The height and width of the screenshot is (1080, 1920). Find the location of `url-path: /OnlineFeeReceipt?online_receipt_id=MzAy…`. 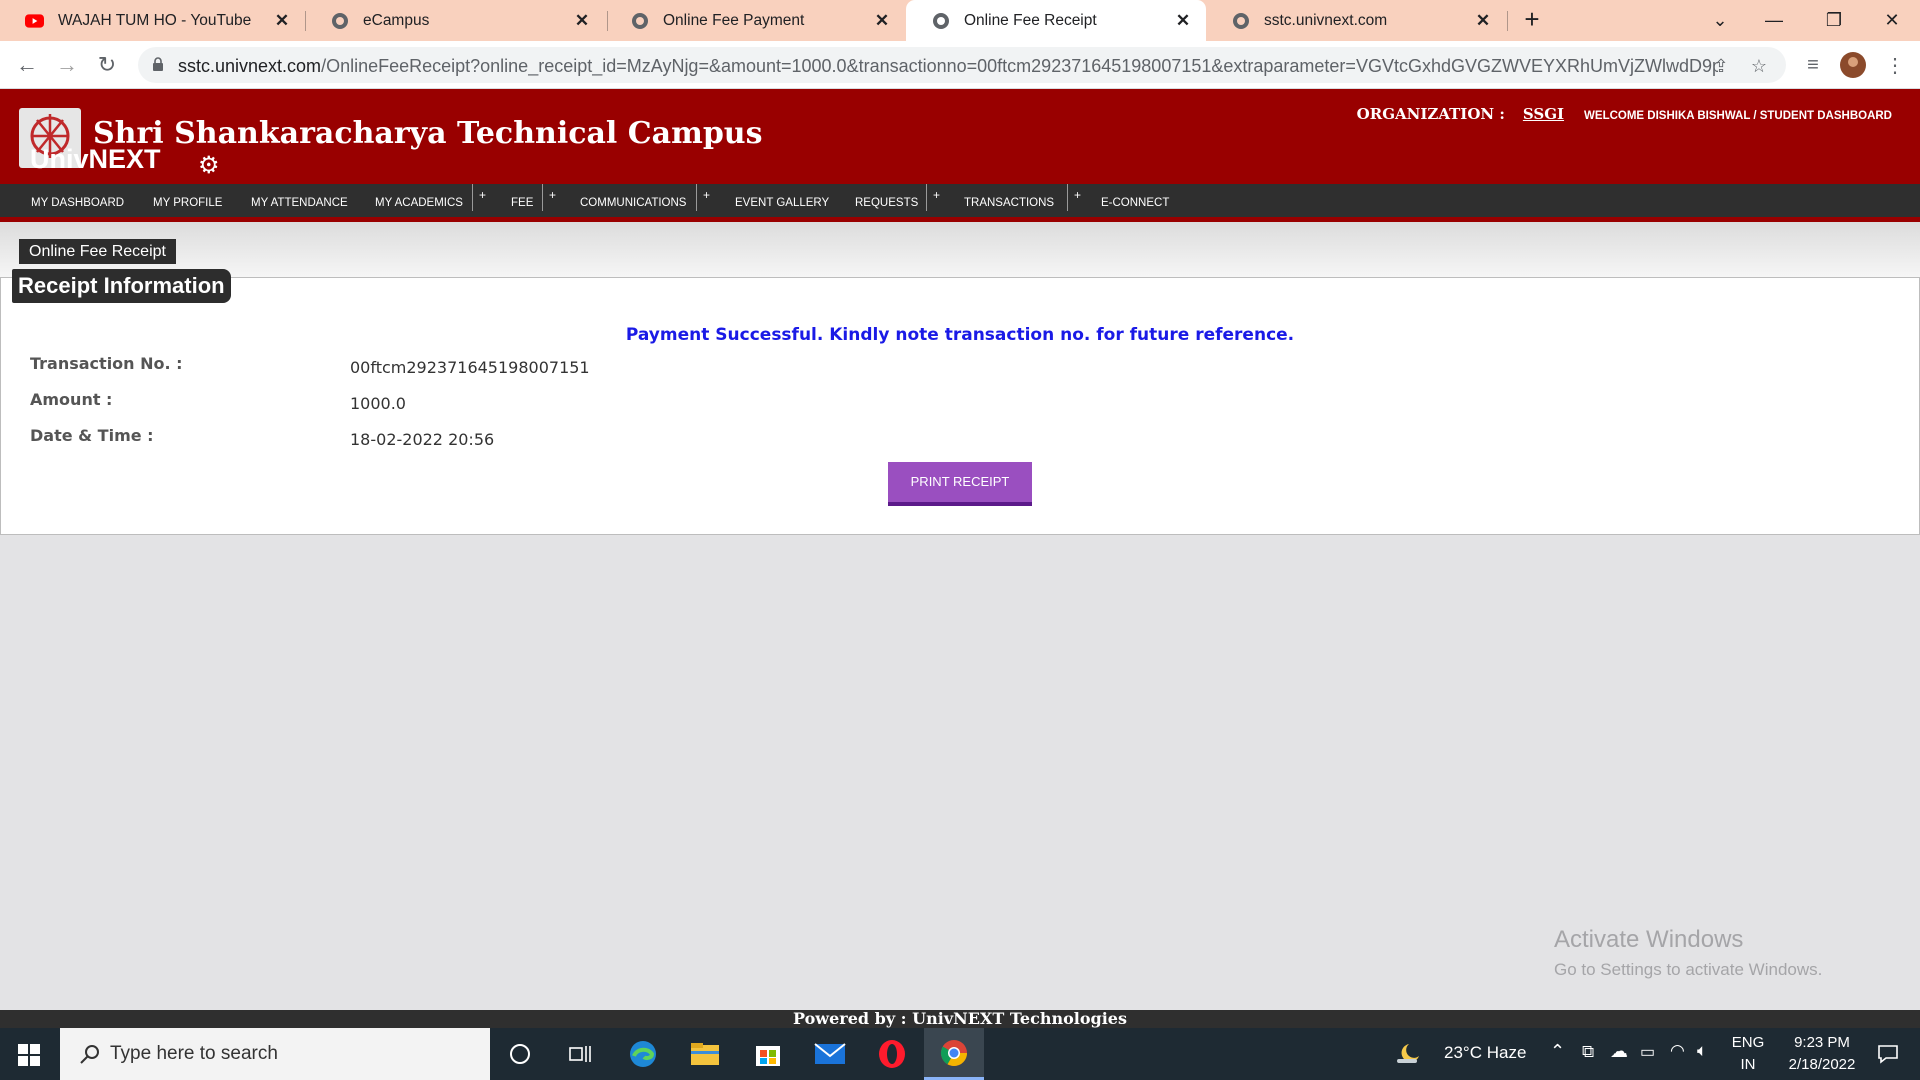

url-path: /OnlineFeeReceipt?online_receipt_id=MzAy… is located at coordinates (1019, 66).